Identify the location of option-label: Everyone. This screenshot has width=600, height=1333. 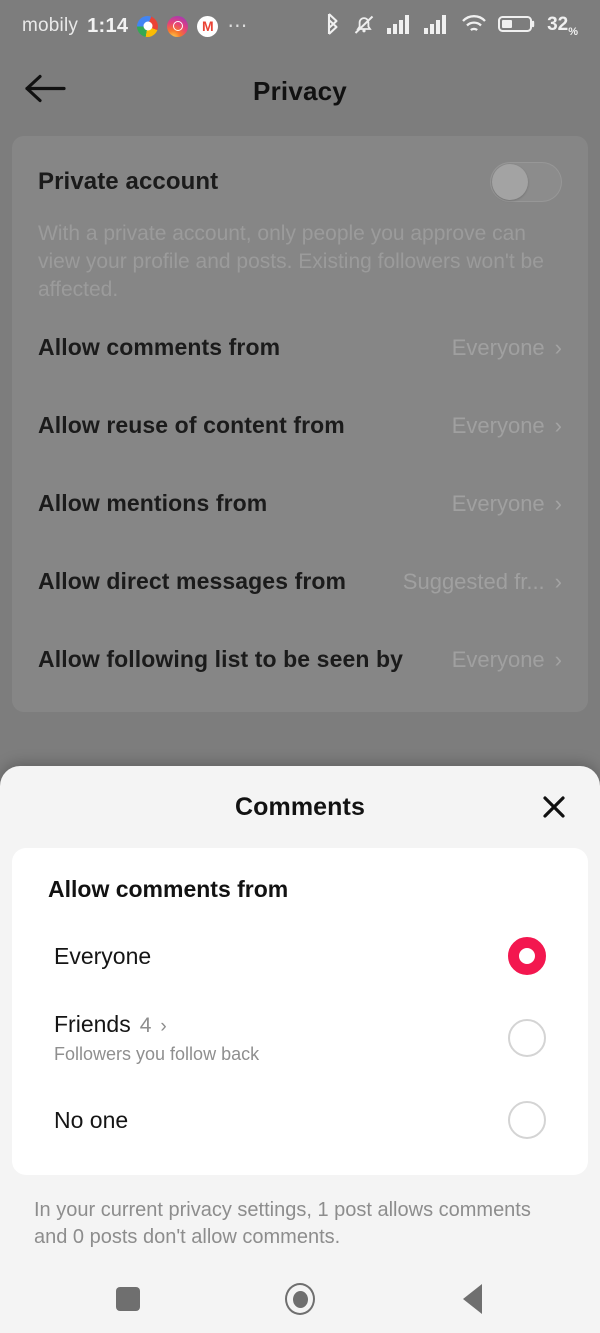
(103, 955).